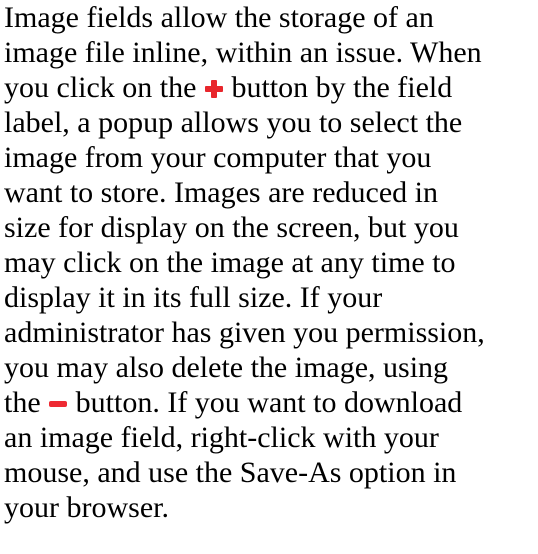  Describe the element at coordinates (244, 332) in the screenshot. I see `text-line: administrator has given you permission,` at that location.